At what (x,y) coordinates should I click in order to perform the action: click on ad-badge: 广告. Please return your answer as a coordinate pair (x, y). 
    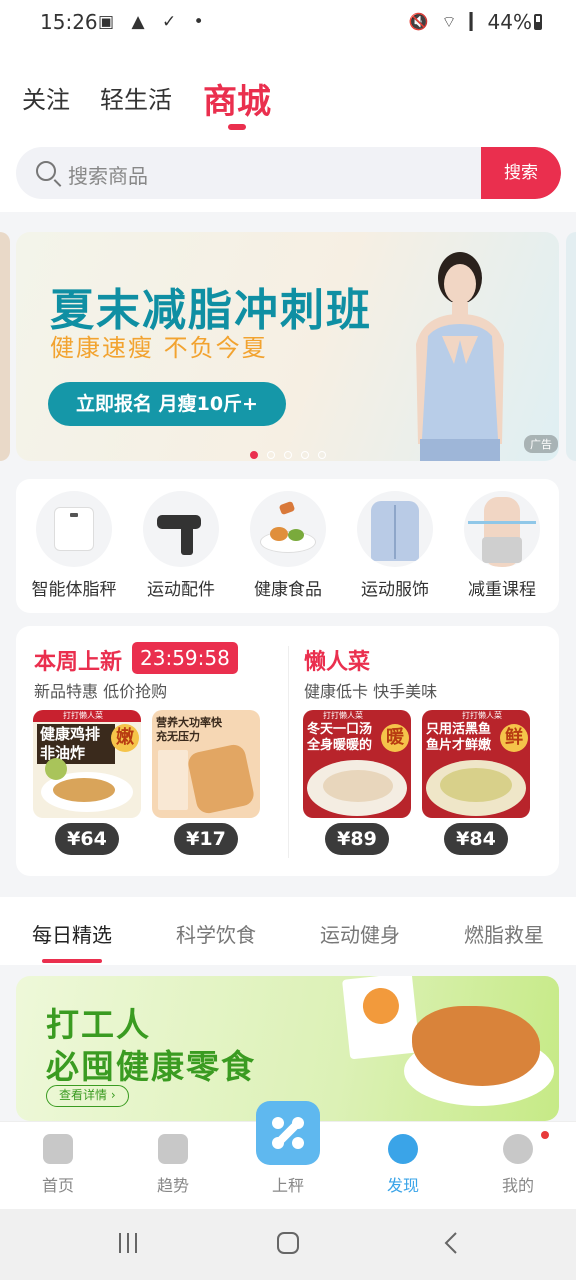
    Looking at the image, I should click on (541, 444).